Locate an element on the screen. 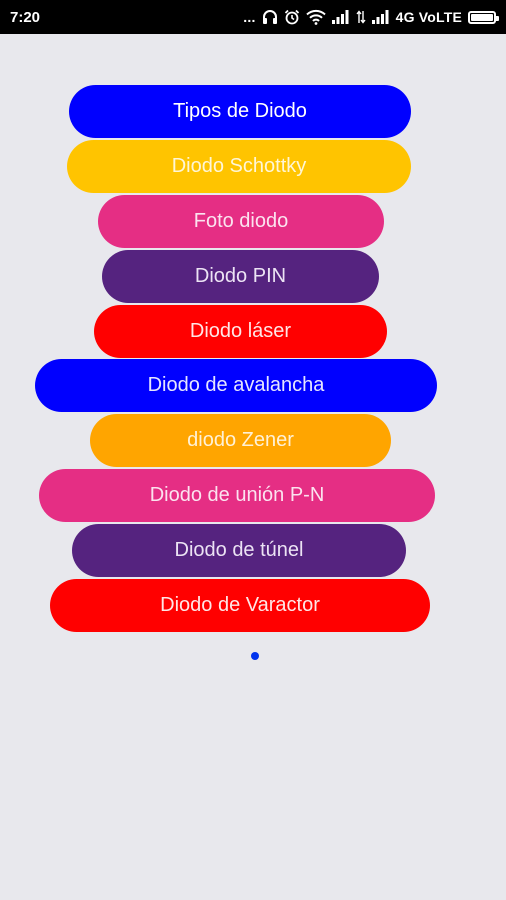 This screenshot has width=506, height=900. headphones-icon is located at coordinates (270, 17).